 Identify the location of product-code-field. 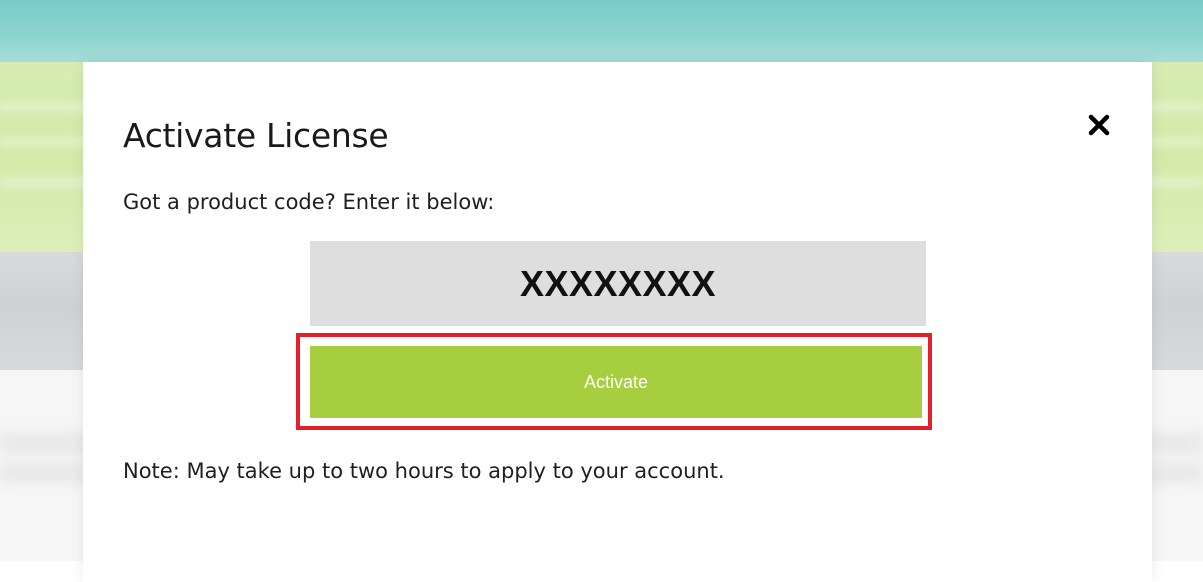
(618, 283).